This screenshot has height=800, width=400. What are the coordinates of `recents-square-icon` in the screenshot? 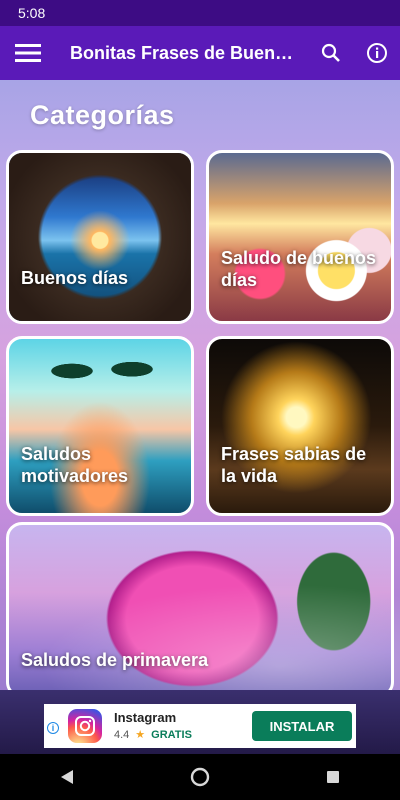 It's located at (333, 777).